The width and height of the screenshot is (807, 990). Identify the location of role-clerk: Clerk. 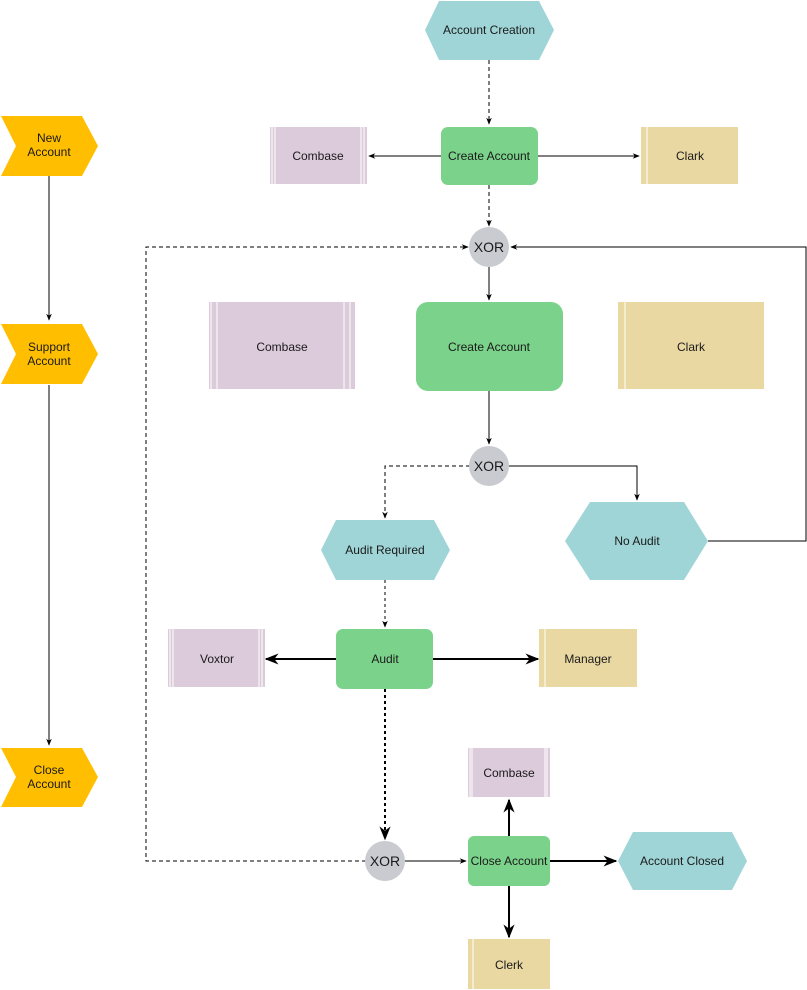
(509, 964).